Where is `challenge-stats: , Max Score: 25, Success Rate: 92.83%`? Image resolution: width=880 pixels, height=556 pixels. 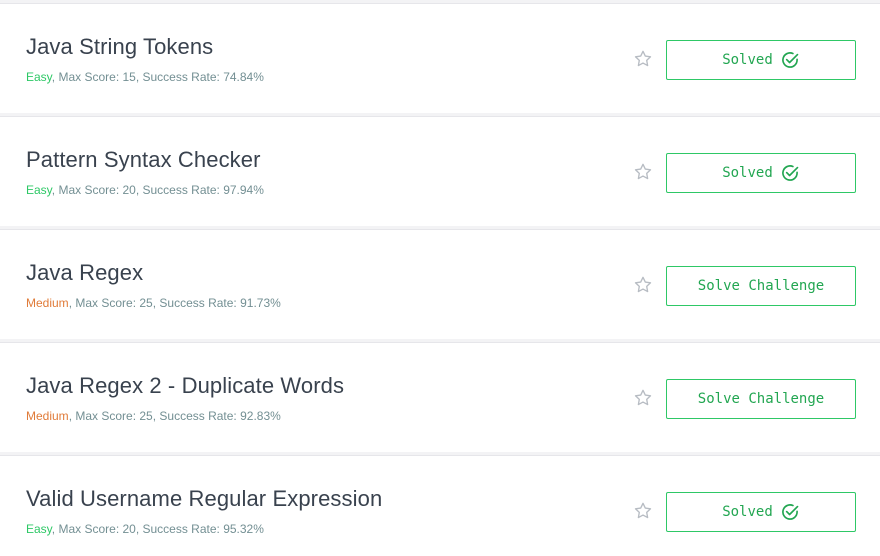
challenge-stats: , Max Score: 25, Success Rate: 92.83% is located at coordinates (174, 416).